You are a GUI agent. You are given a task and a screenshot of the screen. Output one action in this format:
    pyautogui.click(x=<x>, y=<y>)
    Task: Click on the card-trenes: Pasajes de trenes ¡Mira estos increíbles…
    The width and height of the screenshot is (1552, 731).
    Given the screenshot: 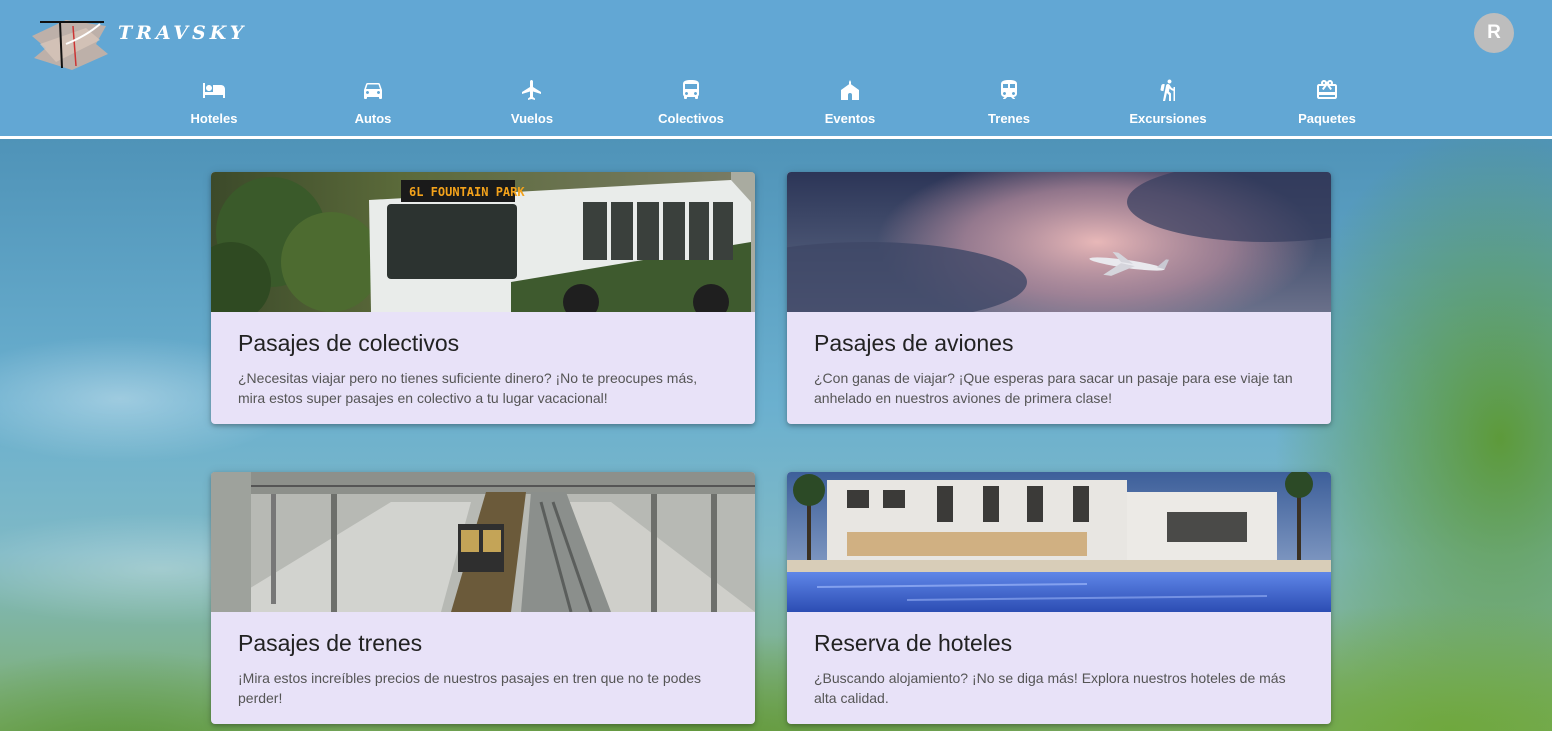 What is the action you would take?
    pyautogui.click(x=483, y=598)
    